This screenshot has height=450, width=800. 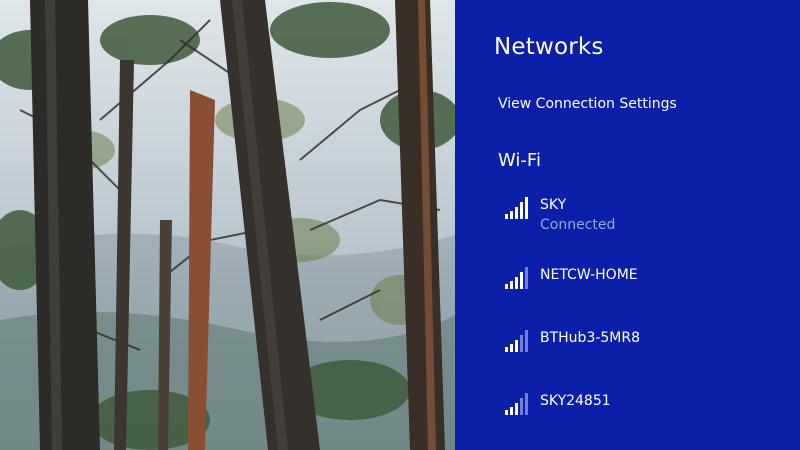 What do you see at coordinates (549, 47) in the screenshot?
I see `panel-title: Networks` at bounding box center [549, 47].